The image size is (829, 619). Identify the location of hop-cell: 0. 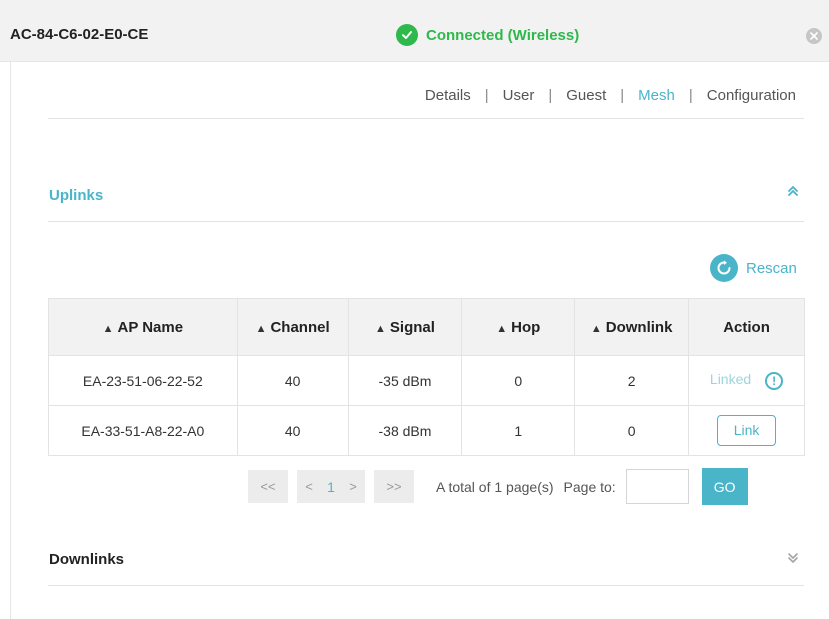
(518, 380).